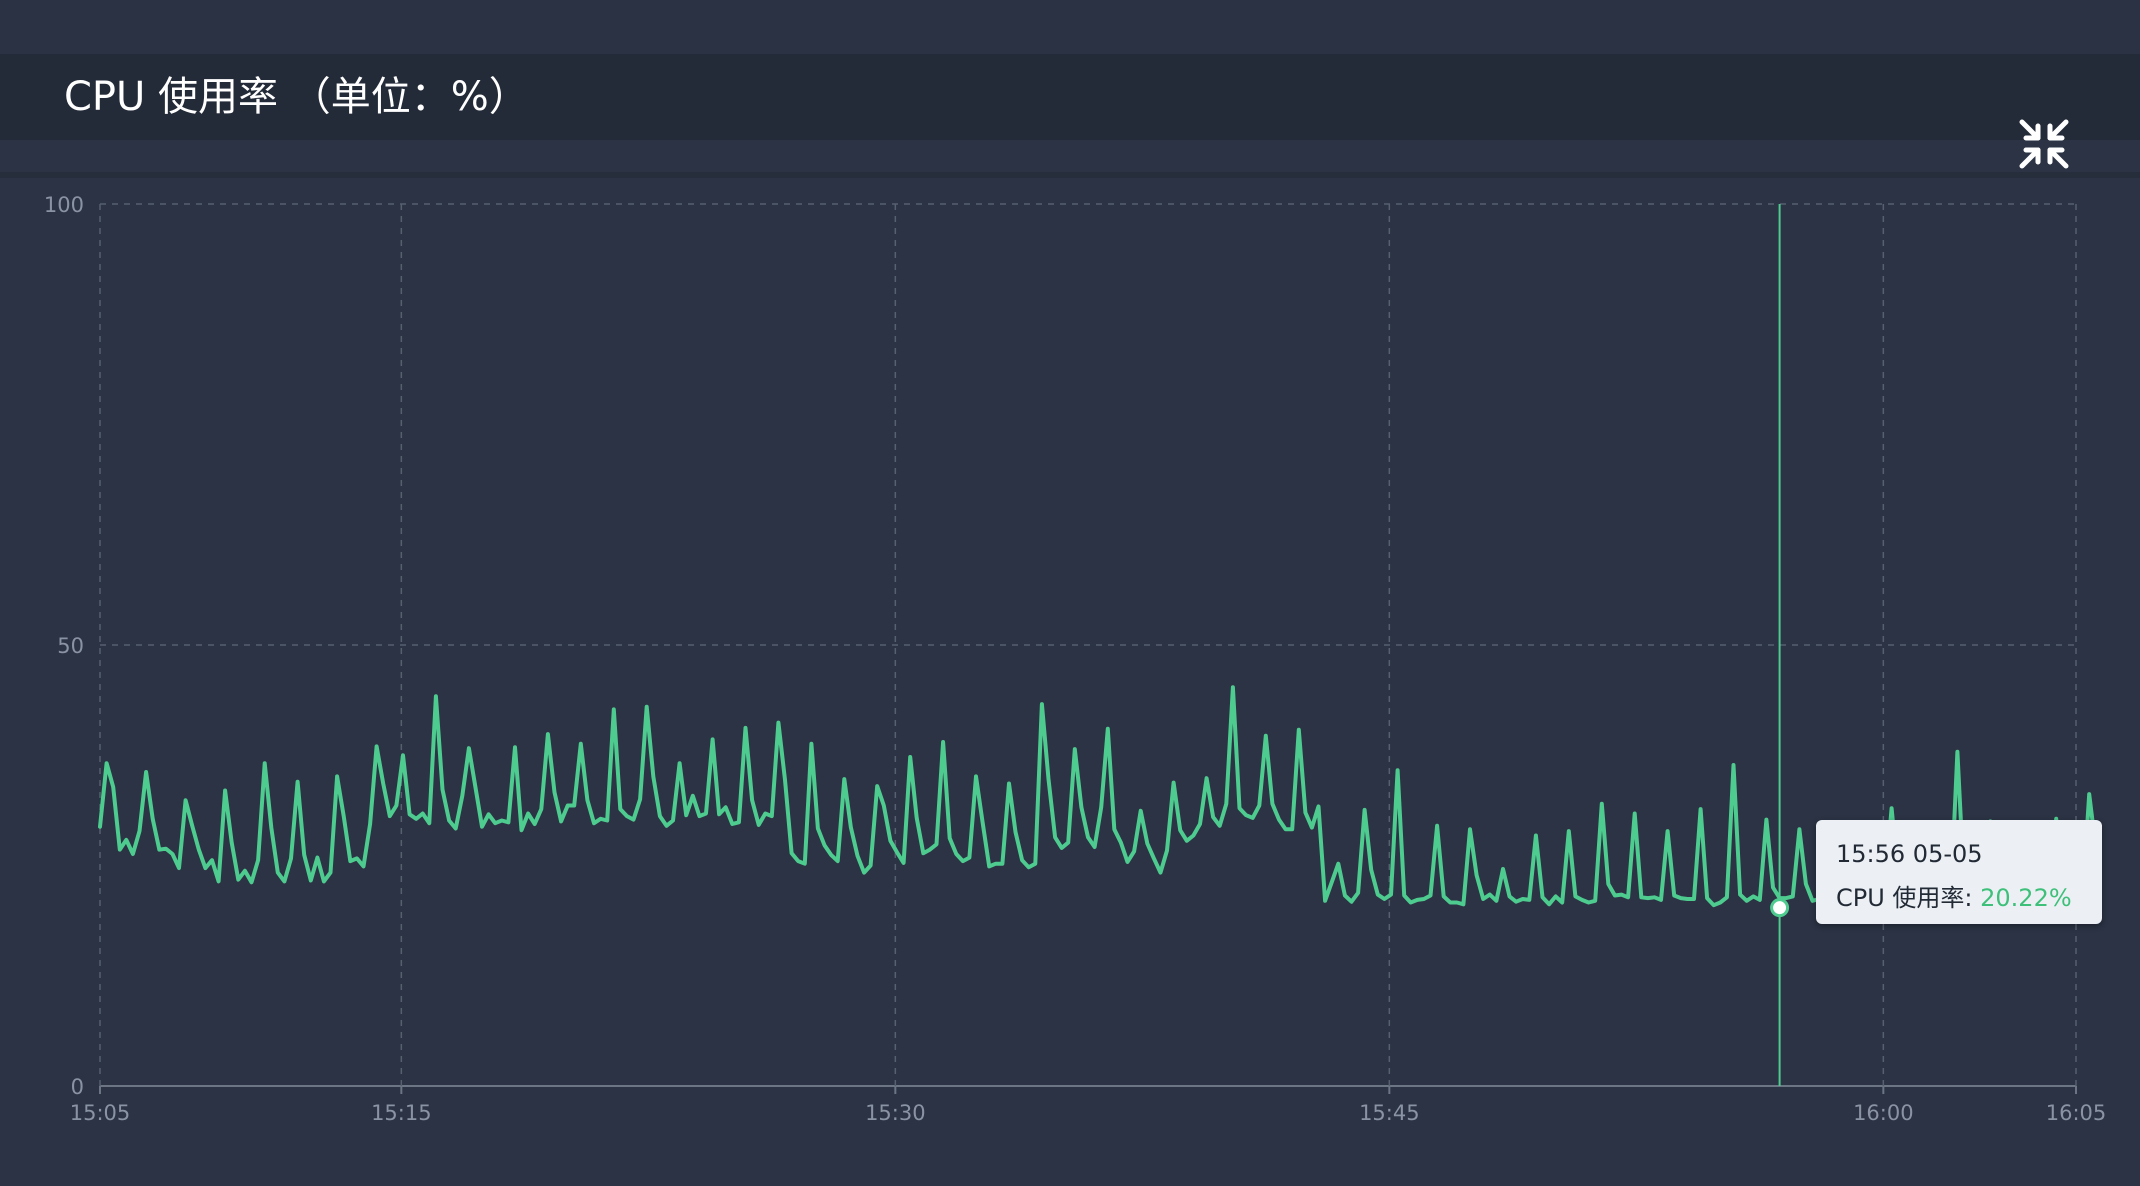 Image resolution: width=2140 pixels, height=1186 pixels. What do you see at coordinates (77, 1087) in the screenshot?
I see `y-tick-label: 0` at bounding box center [77, 1087].